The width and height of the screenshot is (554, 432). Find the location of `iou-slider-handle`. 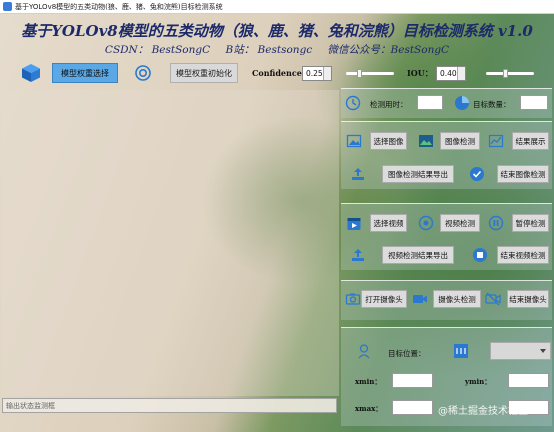

iou-slider-handle is located at coordinates (505, 73).